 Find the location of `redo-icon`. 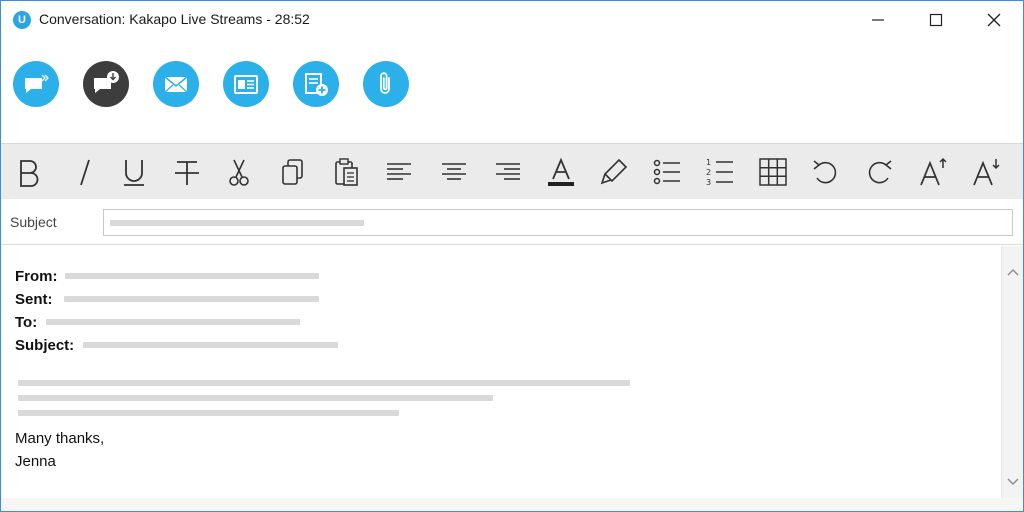

redo-icon is located at coordinates (880, 172).